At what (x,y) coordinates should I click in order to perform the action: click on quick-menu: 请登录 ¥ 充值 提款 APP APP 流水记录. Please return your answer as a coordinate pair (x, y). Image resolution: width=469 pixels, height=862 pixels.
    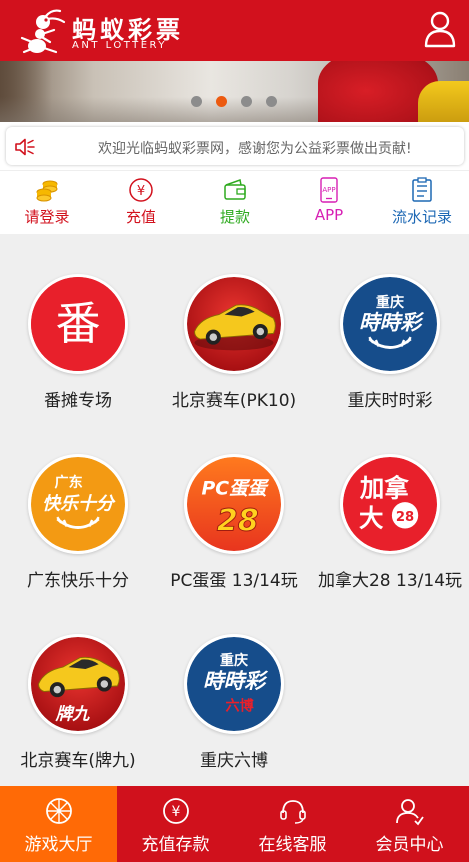
    Looking at the image, I should click on (234, 202).